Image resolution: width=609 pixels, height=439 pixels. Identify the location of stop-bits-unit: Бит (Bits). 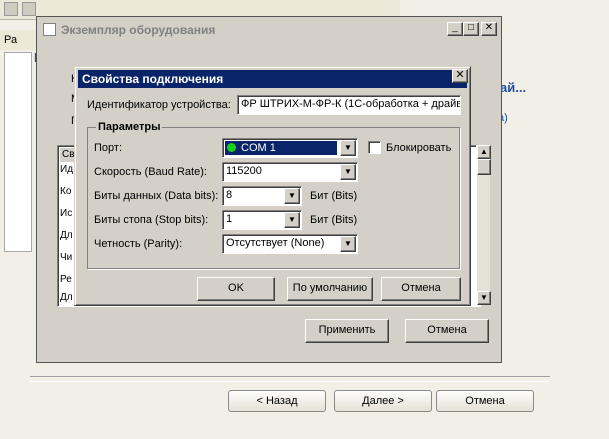
(334, 220).